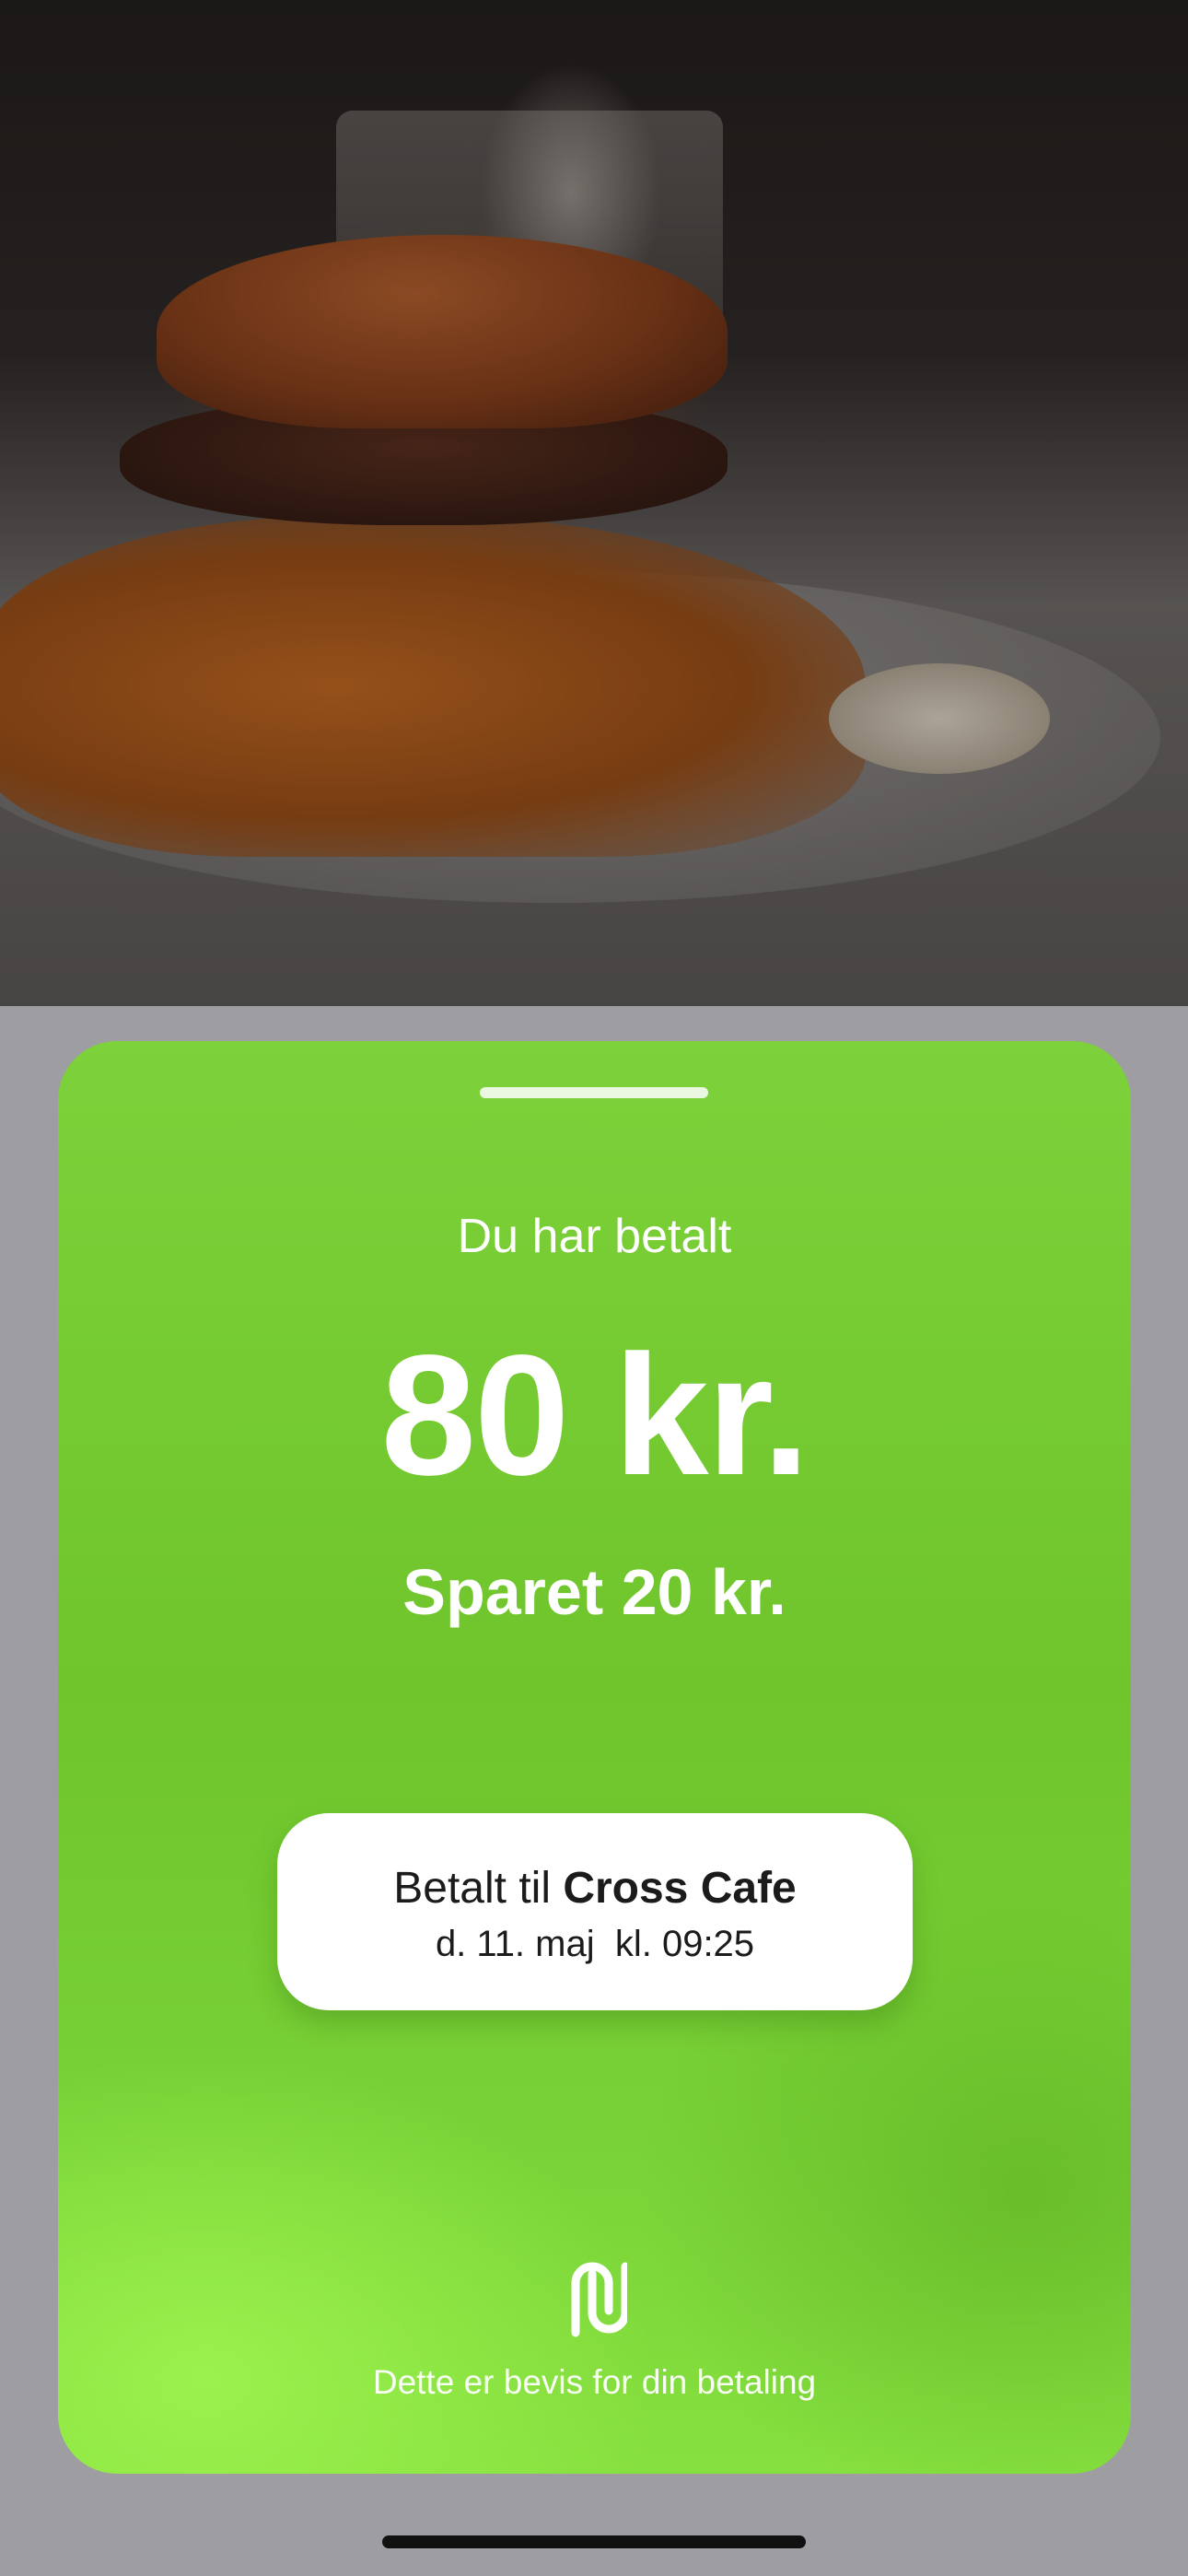  What do you see at coordinates (594, 1592) in the screenshot?
I see `saved-amount: Sparet 20 kr.` at bounding box center [594, 1592].